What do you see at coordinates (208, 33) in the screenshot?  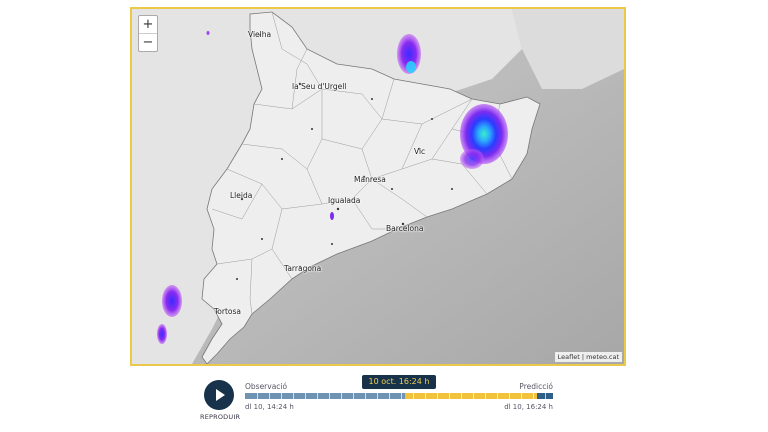 I see `radar-echo-dot` at bounding box center [208, 33].